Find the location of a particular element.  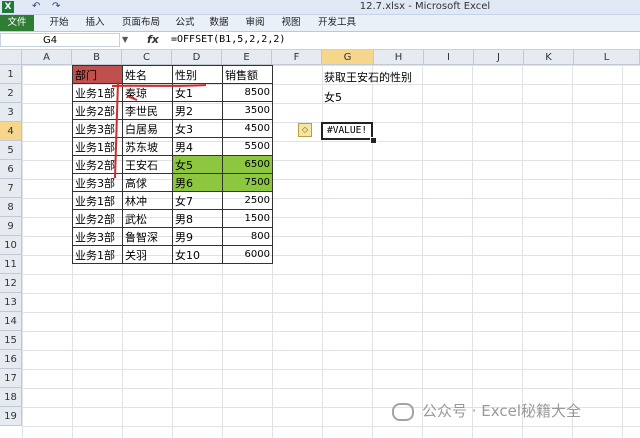

row-header: 1 is located at coordinates (11, 74).